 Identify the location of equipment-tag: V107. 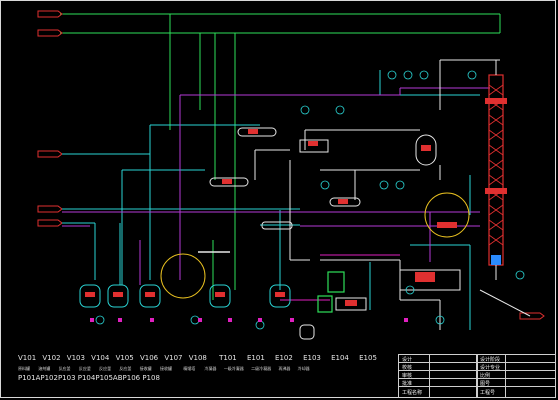
(173, 358).